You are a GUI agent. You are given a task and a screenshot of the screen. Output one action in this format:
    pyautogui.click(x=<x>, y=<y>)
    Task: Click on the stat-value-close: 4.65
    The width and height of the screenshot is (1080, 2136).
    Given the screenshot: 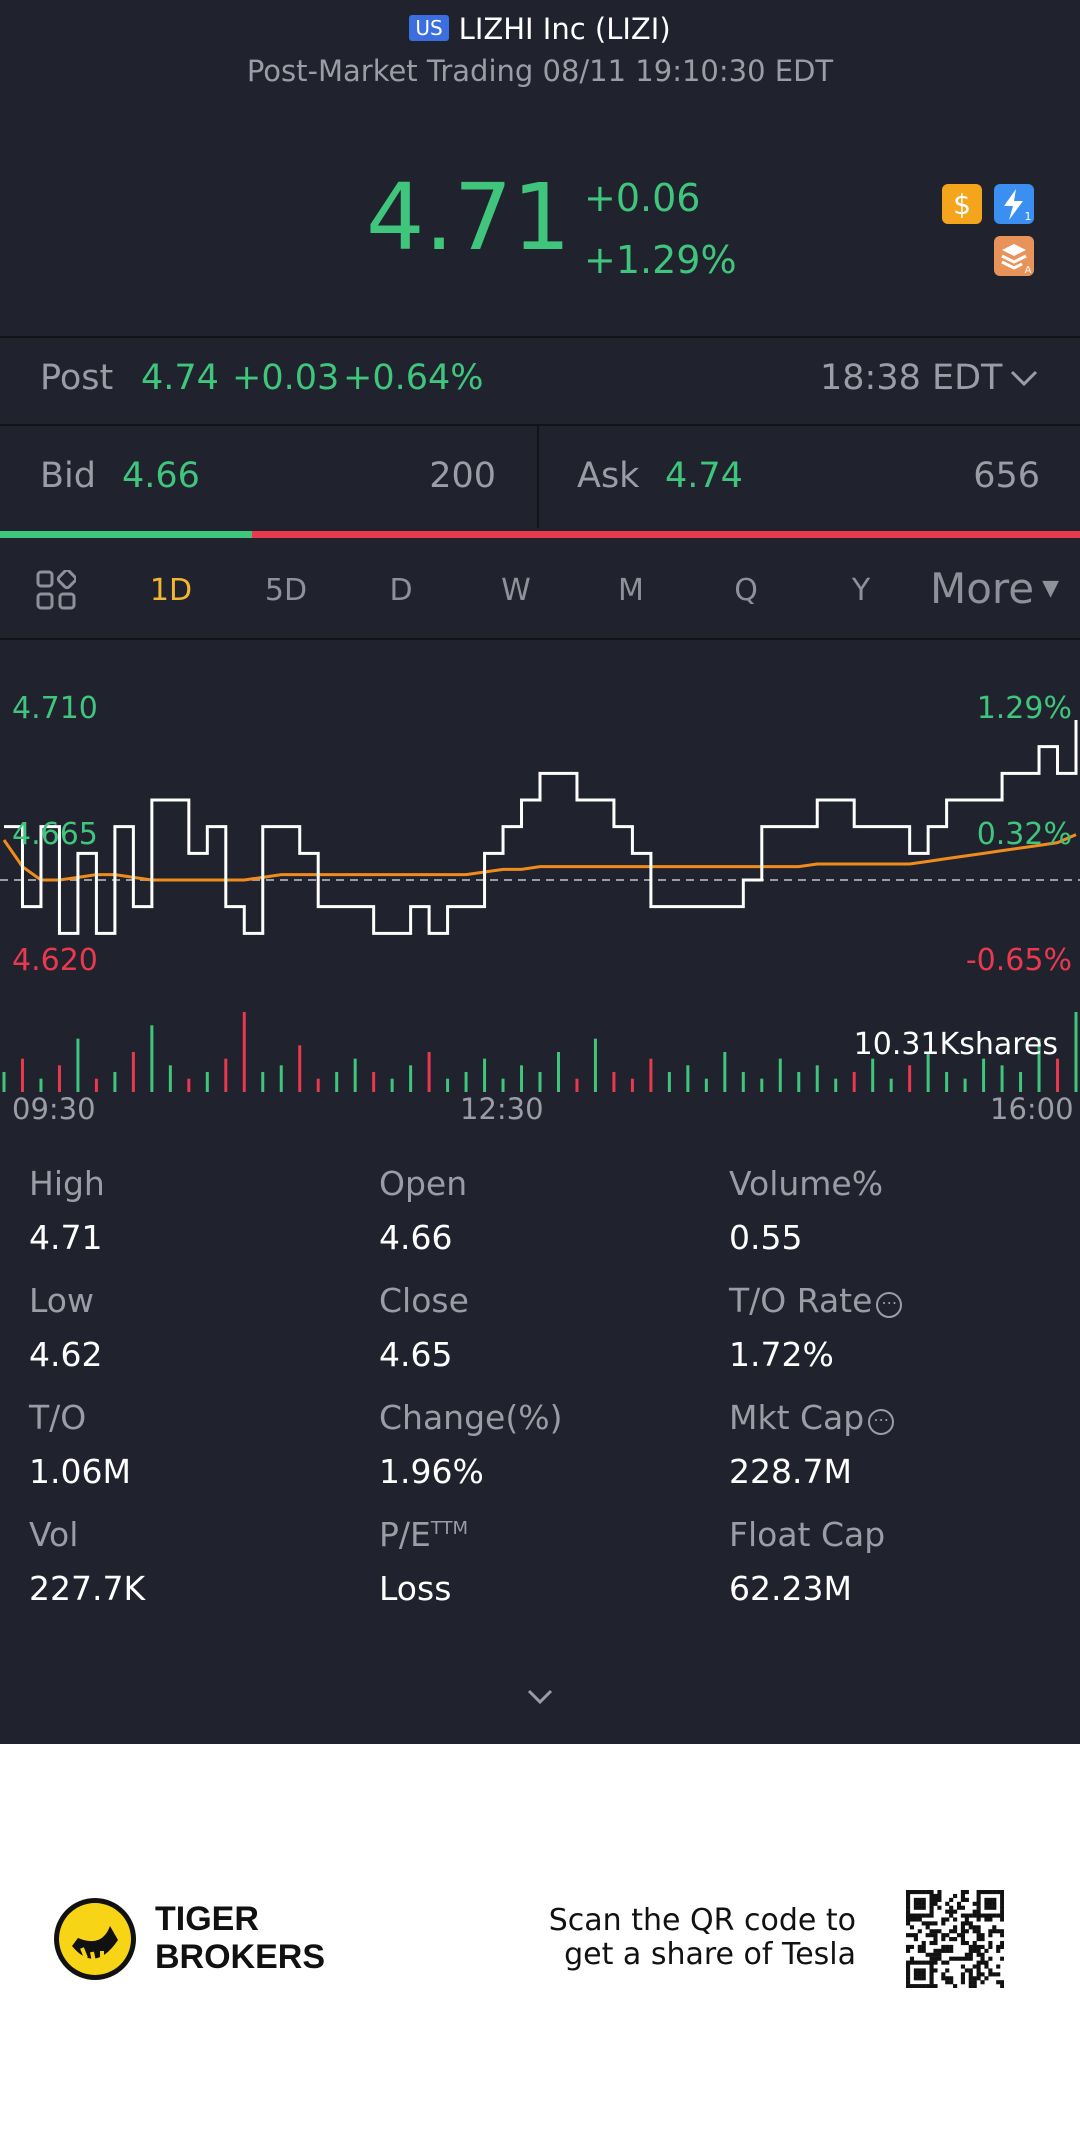 What is the action you would take?
    pyautogui.click(x=416, y=1354)
    